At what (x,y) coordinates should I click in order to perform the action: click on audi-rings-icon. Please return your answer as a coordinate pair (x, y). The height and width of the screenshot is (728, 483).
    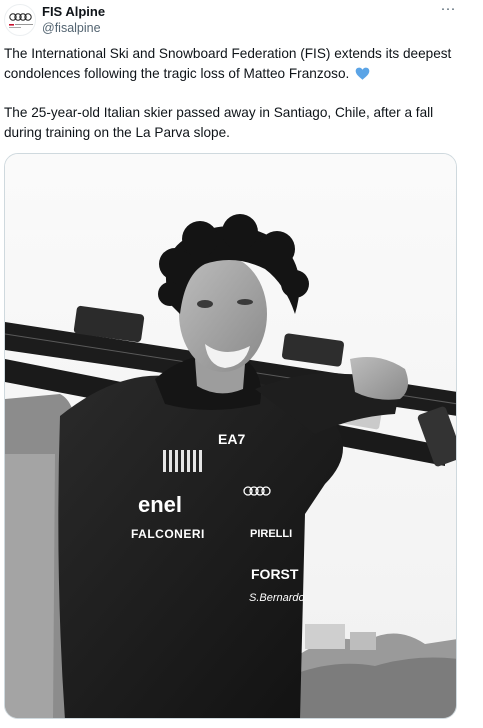
    Looking at the image, I should click on (21, 20).